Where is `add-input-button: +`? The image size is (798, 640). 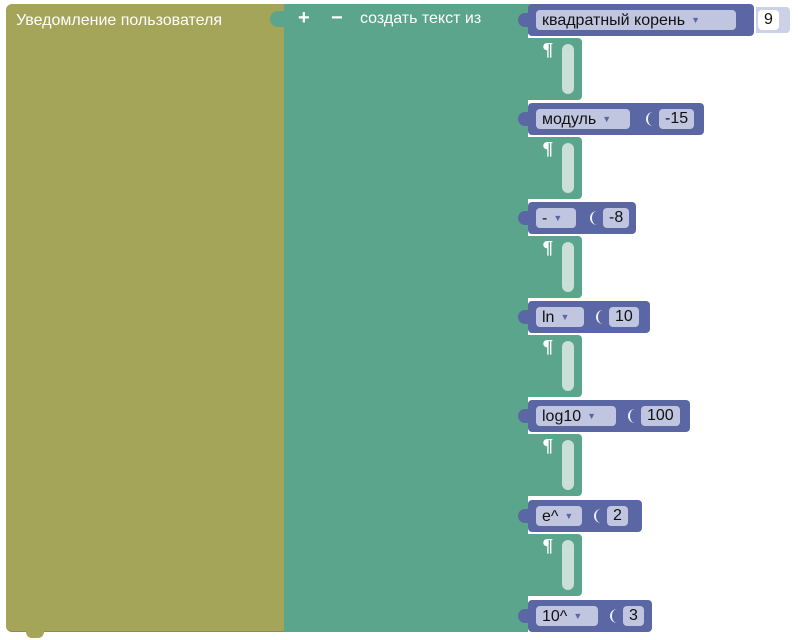
add-input-button: + is located at coordinates (304, 18).